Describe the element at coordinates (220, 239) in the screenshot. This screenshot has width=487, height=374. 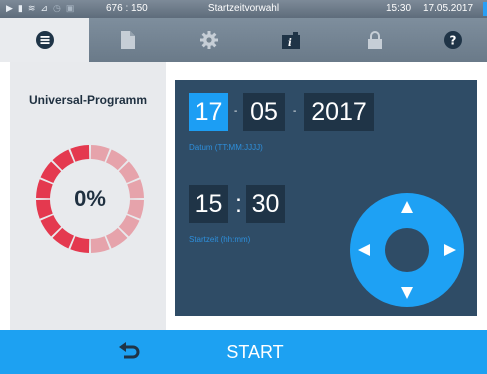
I see `time-hint: Startzeit (hh:mm)` at that location.